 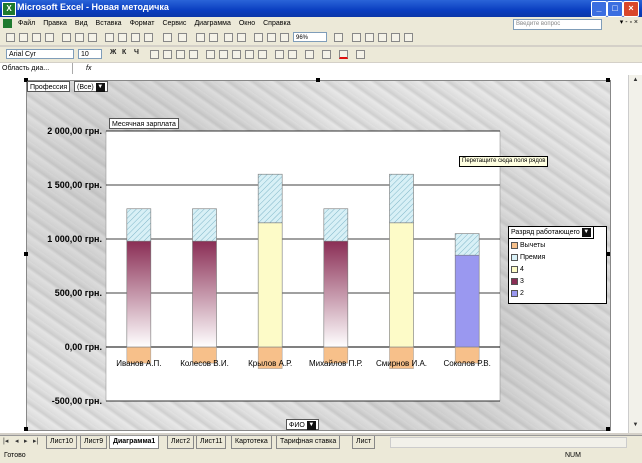 What do you see at coordinates (635, 81) in the screenshot?
I see `scroll-up-icon: ▲` at bounding box center [635, 81].